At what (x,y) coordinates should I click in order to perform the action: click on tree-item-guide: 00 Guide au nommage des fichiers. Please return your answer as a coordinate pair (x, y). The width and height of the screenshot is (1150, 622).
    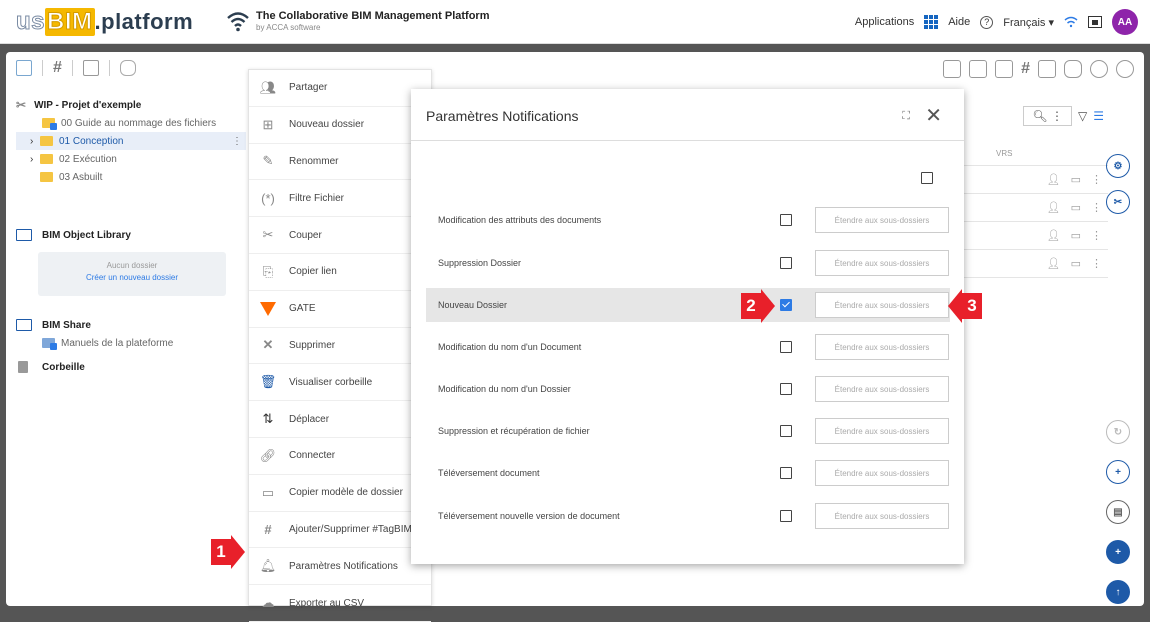
    Looking at the image, I should click on (131, 123).